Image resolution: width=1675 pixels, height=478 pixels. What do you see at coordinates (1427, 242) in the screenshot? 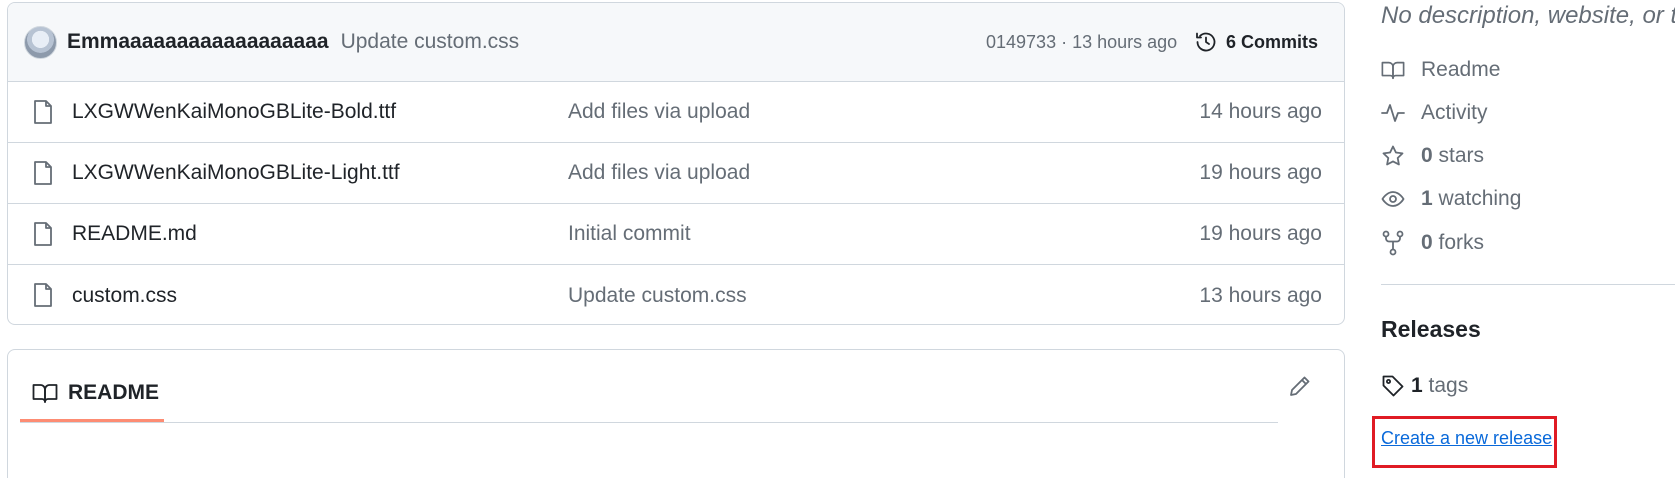
I see `forks-count: 0` at bounding box center [1427, 242].